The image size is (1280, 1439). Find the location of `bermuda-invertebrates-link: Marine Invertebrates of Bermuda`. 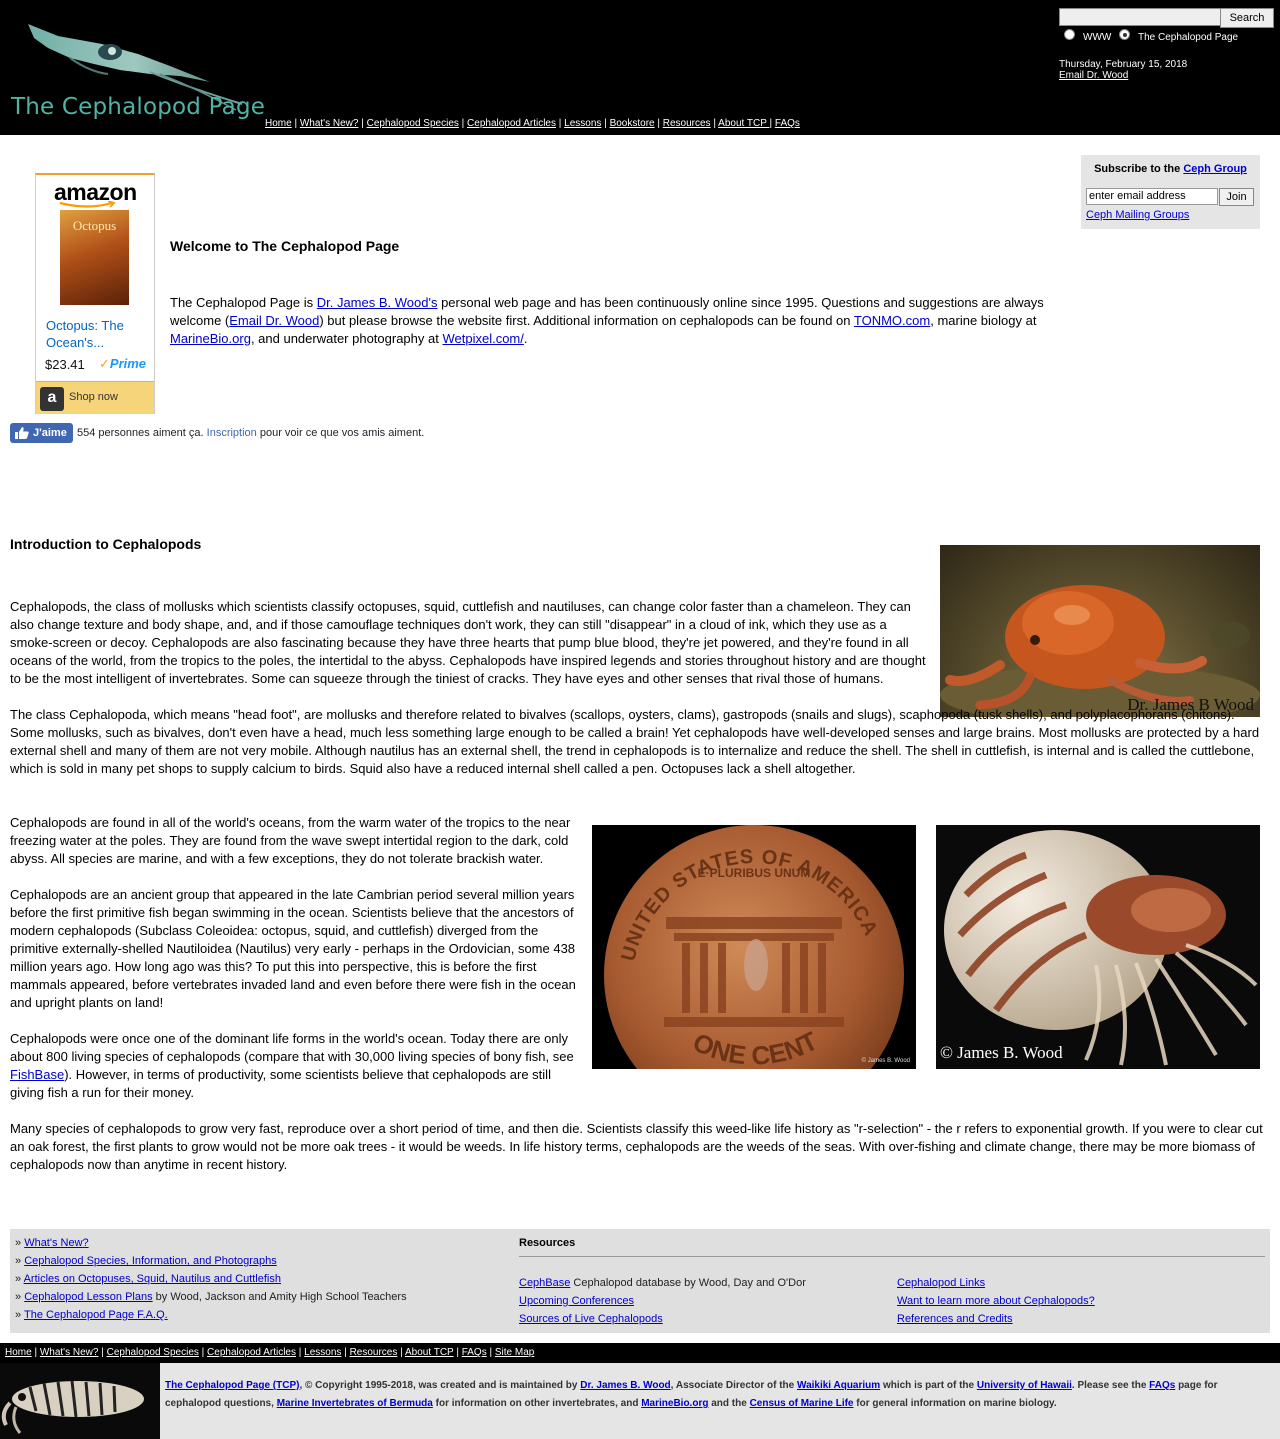

bermuda-invertebrates-link: Marine Invertebrates of Bermuda is located at coordinates (355, 1403).